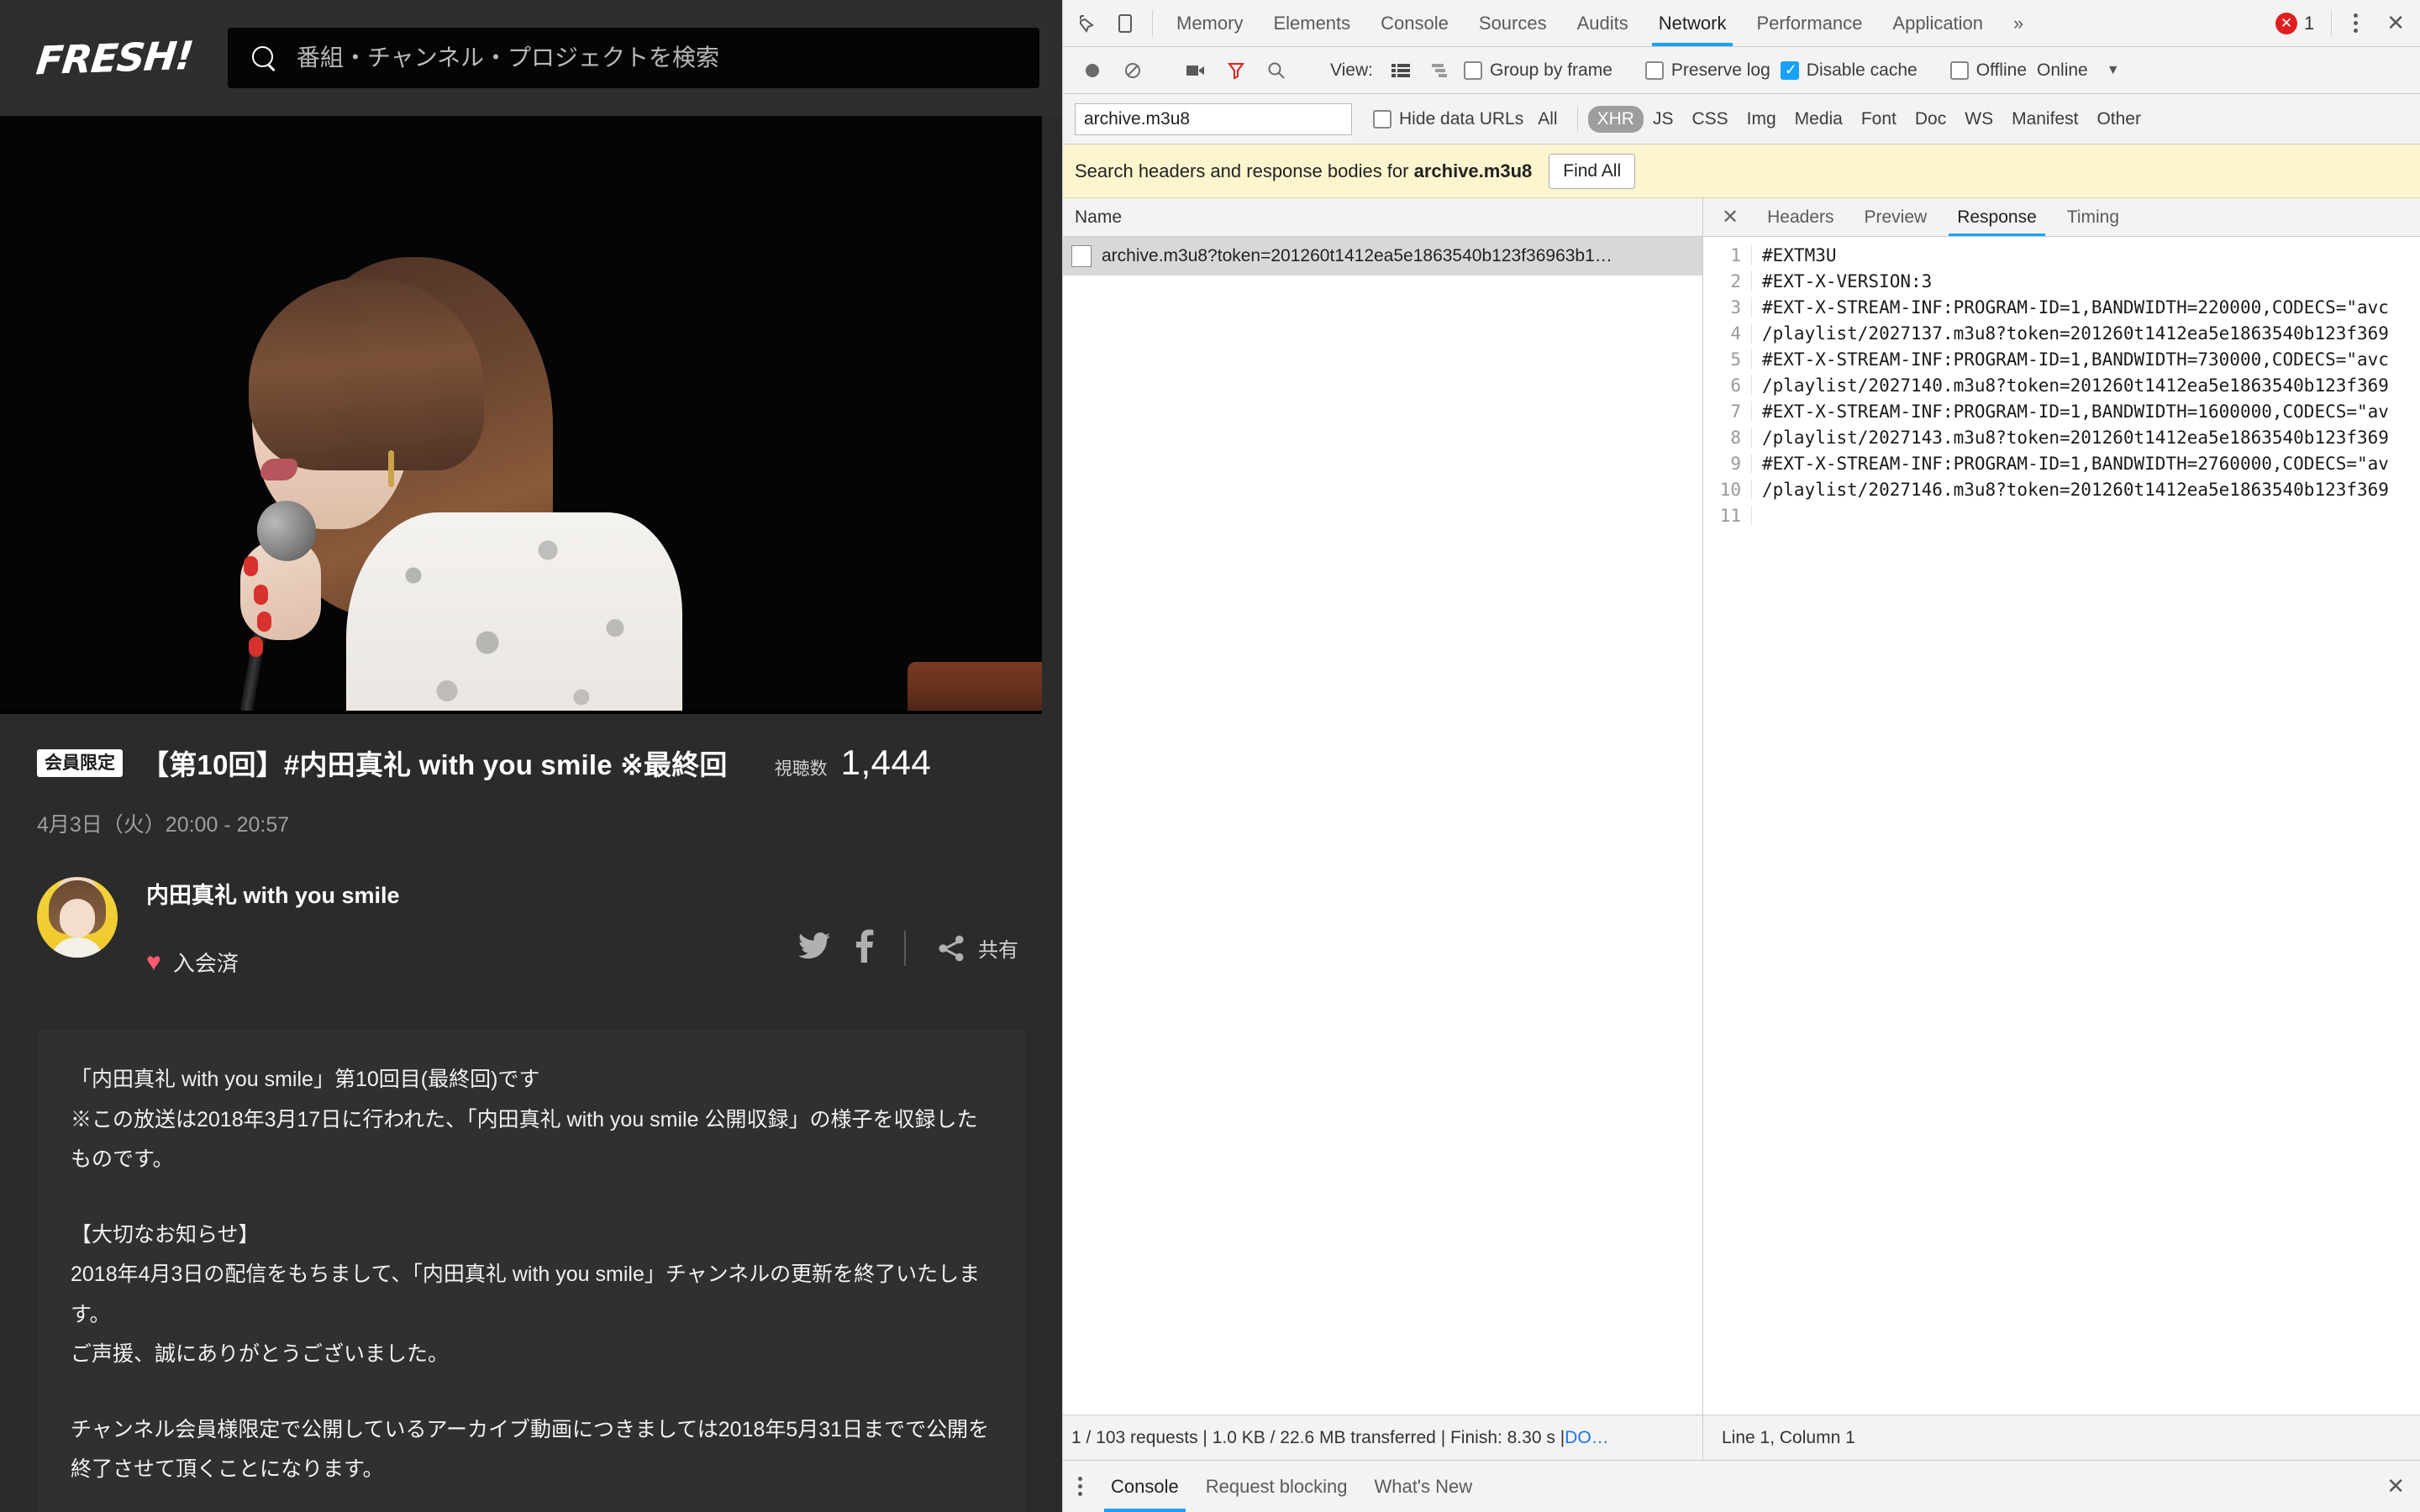  Describe the element at coordinates (1125, 23) in the screenshot. I see `device-toolbar-icon` at that location.